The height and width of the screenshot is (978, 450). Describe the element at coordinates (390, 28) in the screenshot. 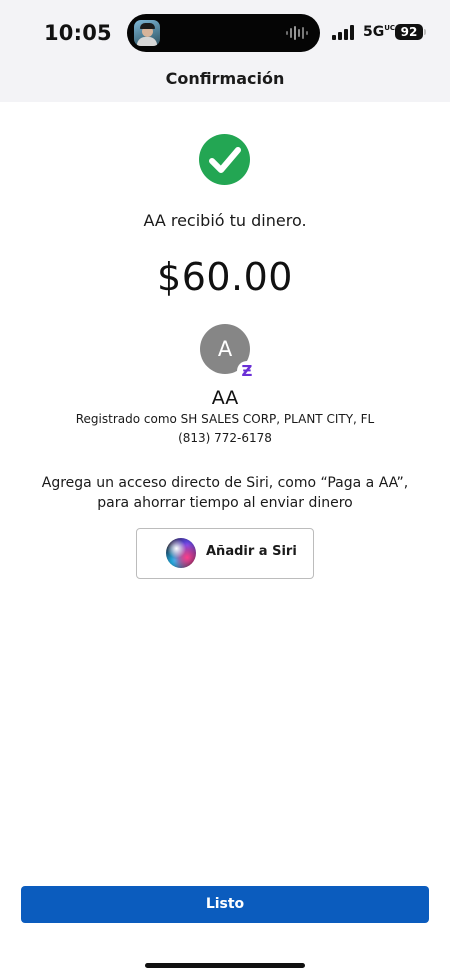

I see `network-suffix: UC` at that location.